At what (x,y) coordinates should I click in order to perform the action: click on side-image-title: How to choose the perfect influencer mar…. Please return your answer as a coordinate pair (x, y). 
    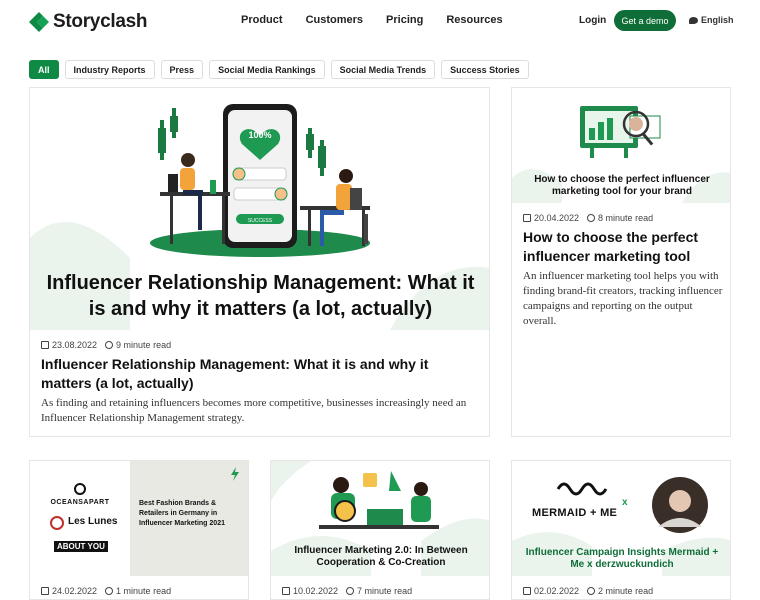
    Looking at the image, I should click on (622, 185).